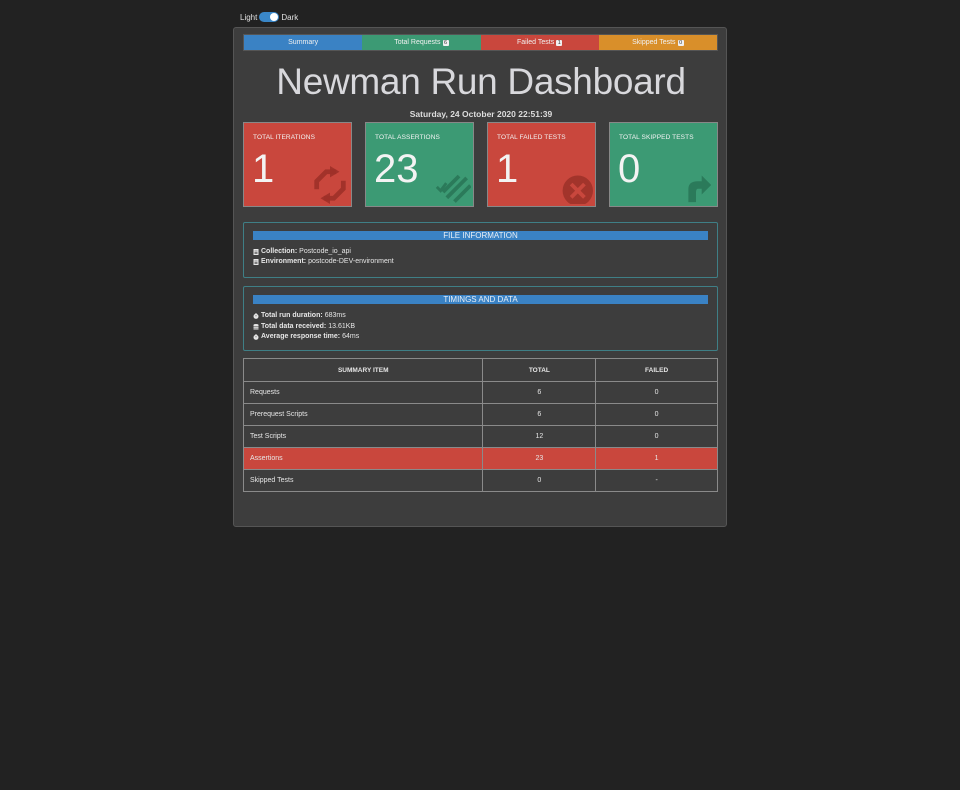 This screenshot has width=960, height=790. Describe the element at coordinates (417, 42) in the screenshot. I see `tab-label: Total Requests` at that location.